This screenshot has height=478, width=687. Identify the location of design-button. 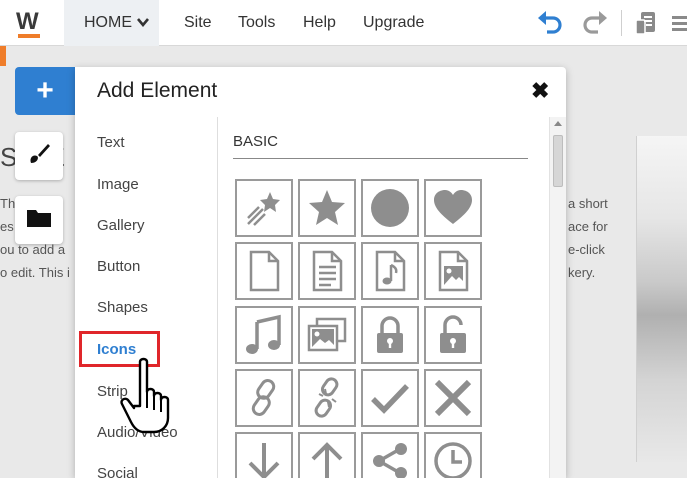
(39, 156).